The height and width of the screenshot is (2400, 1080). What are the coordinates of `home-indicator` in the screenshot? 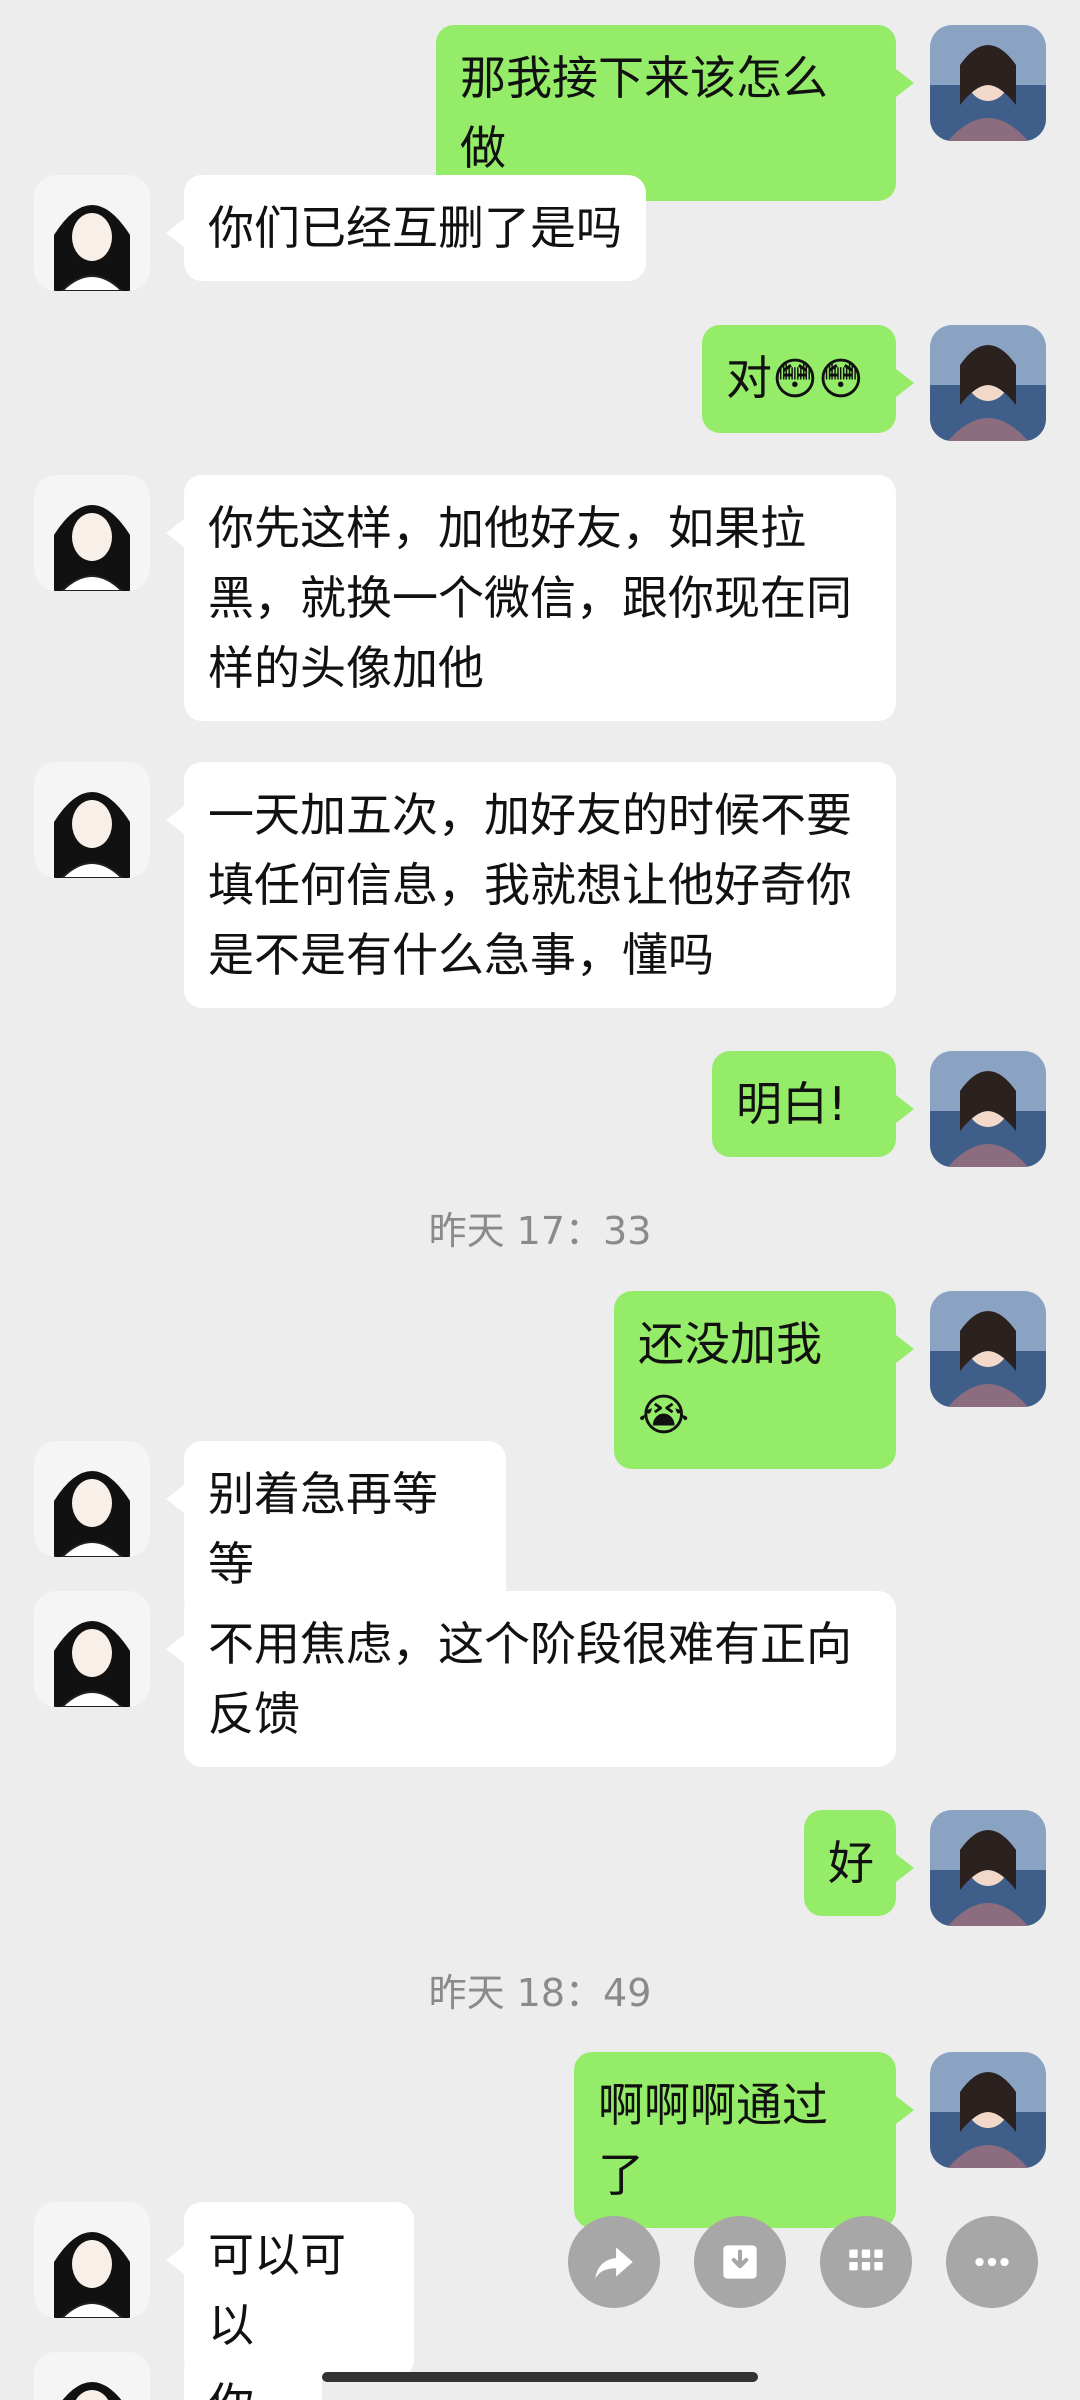 It's located at (540, 2377).